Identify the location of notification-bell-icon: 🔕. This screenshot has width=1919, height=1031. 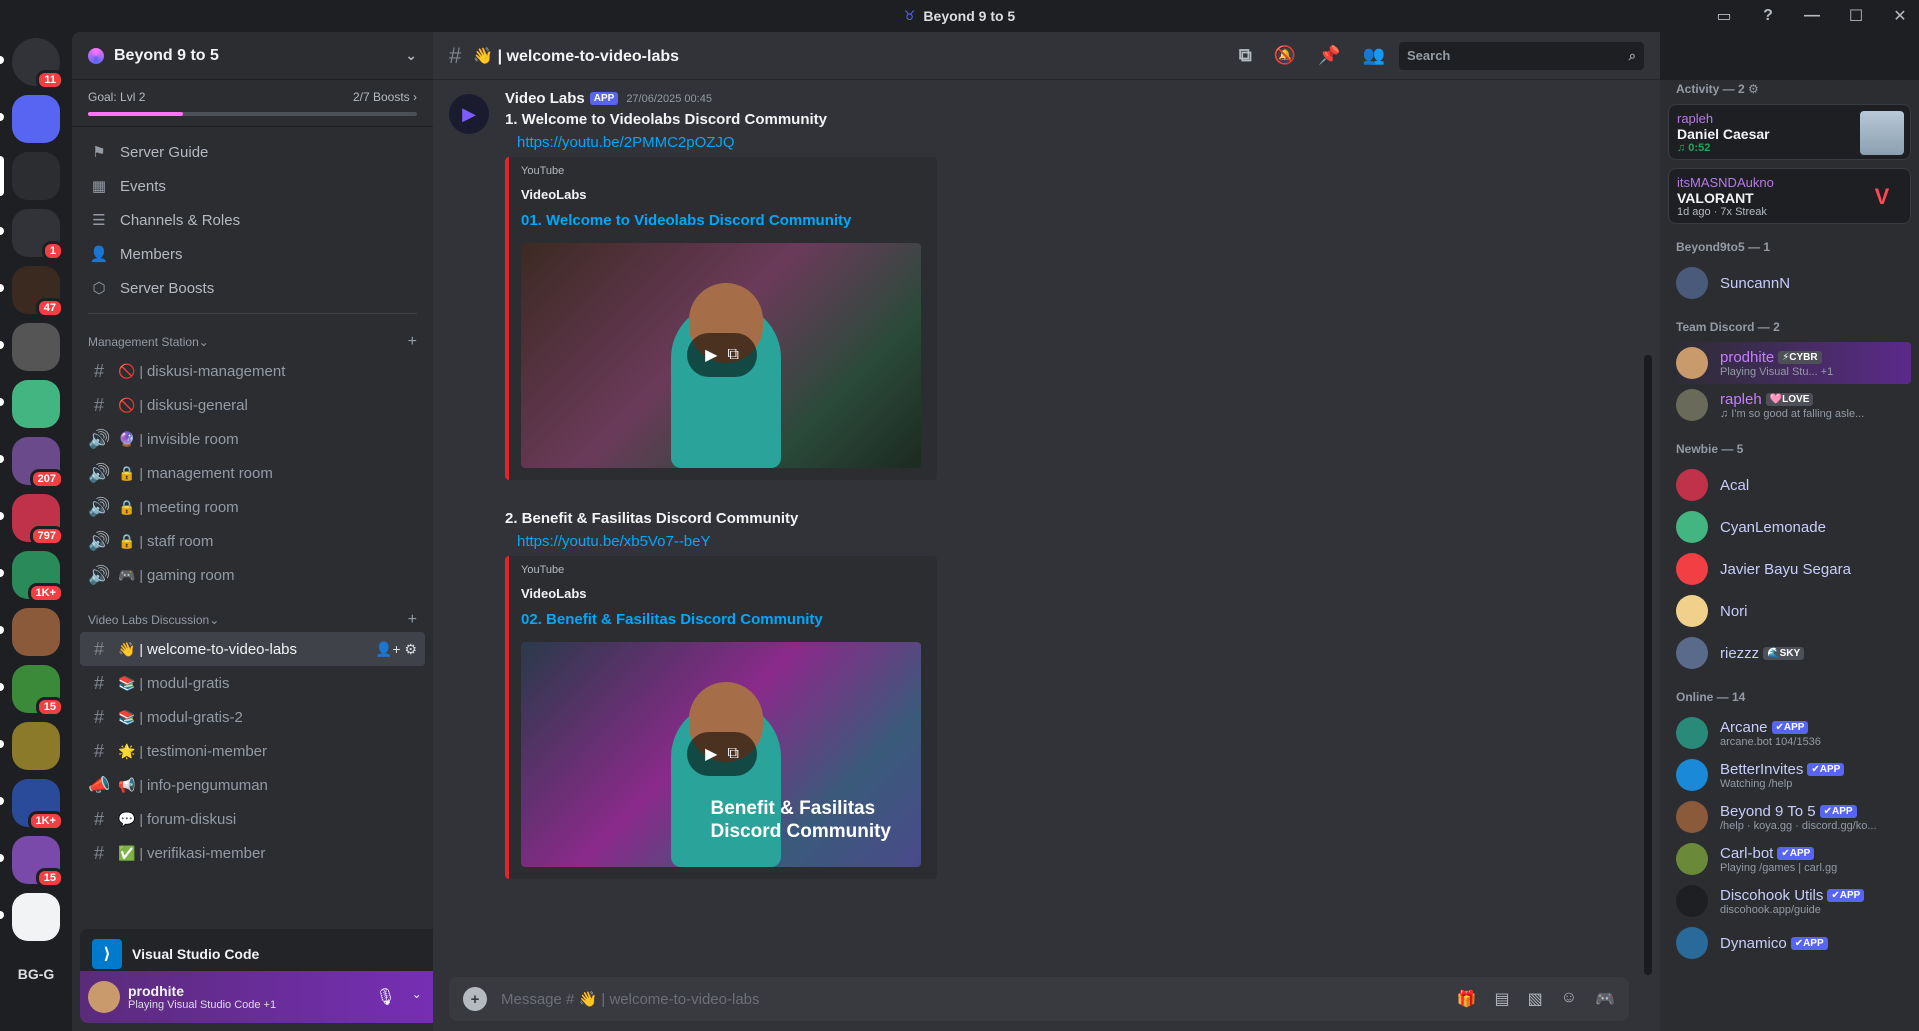
(1285, 55).